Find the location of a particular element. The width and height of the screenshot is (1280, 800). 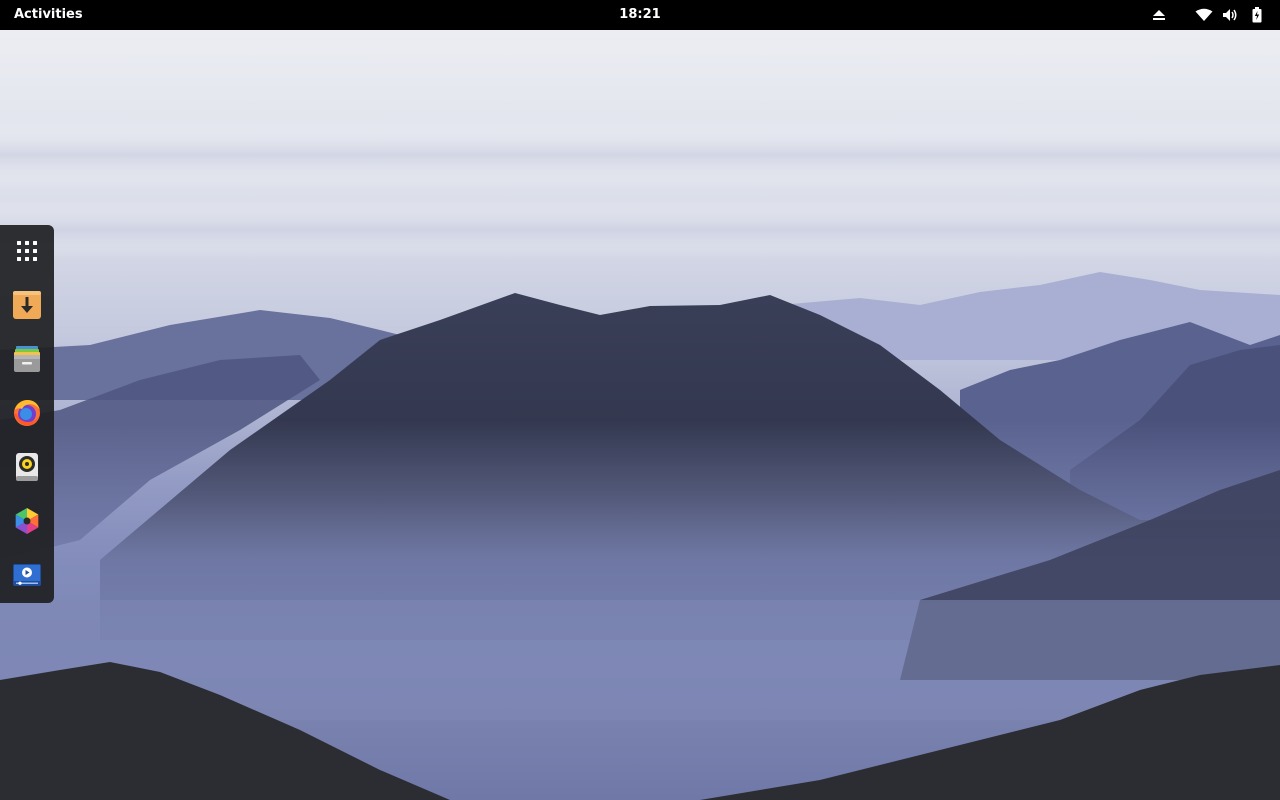

dash-dock is located at coordinates (27, 414).